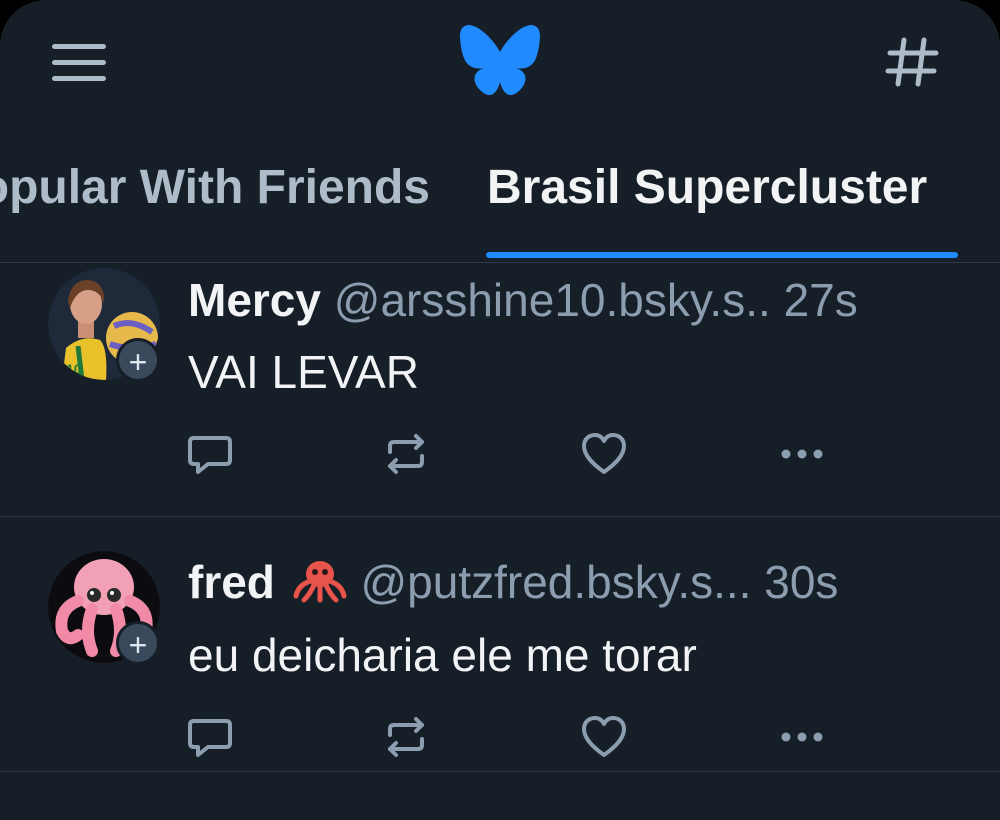  What do you see at coordinates (552, 300) in the screenshot?
I see `user-handle: @arsshine10.bsky.s..` at bounding box center [552, 300].